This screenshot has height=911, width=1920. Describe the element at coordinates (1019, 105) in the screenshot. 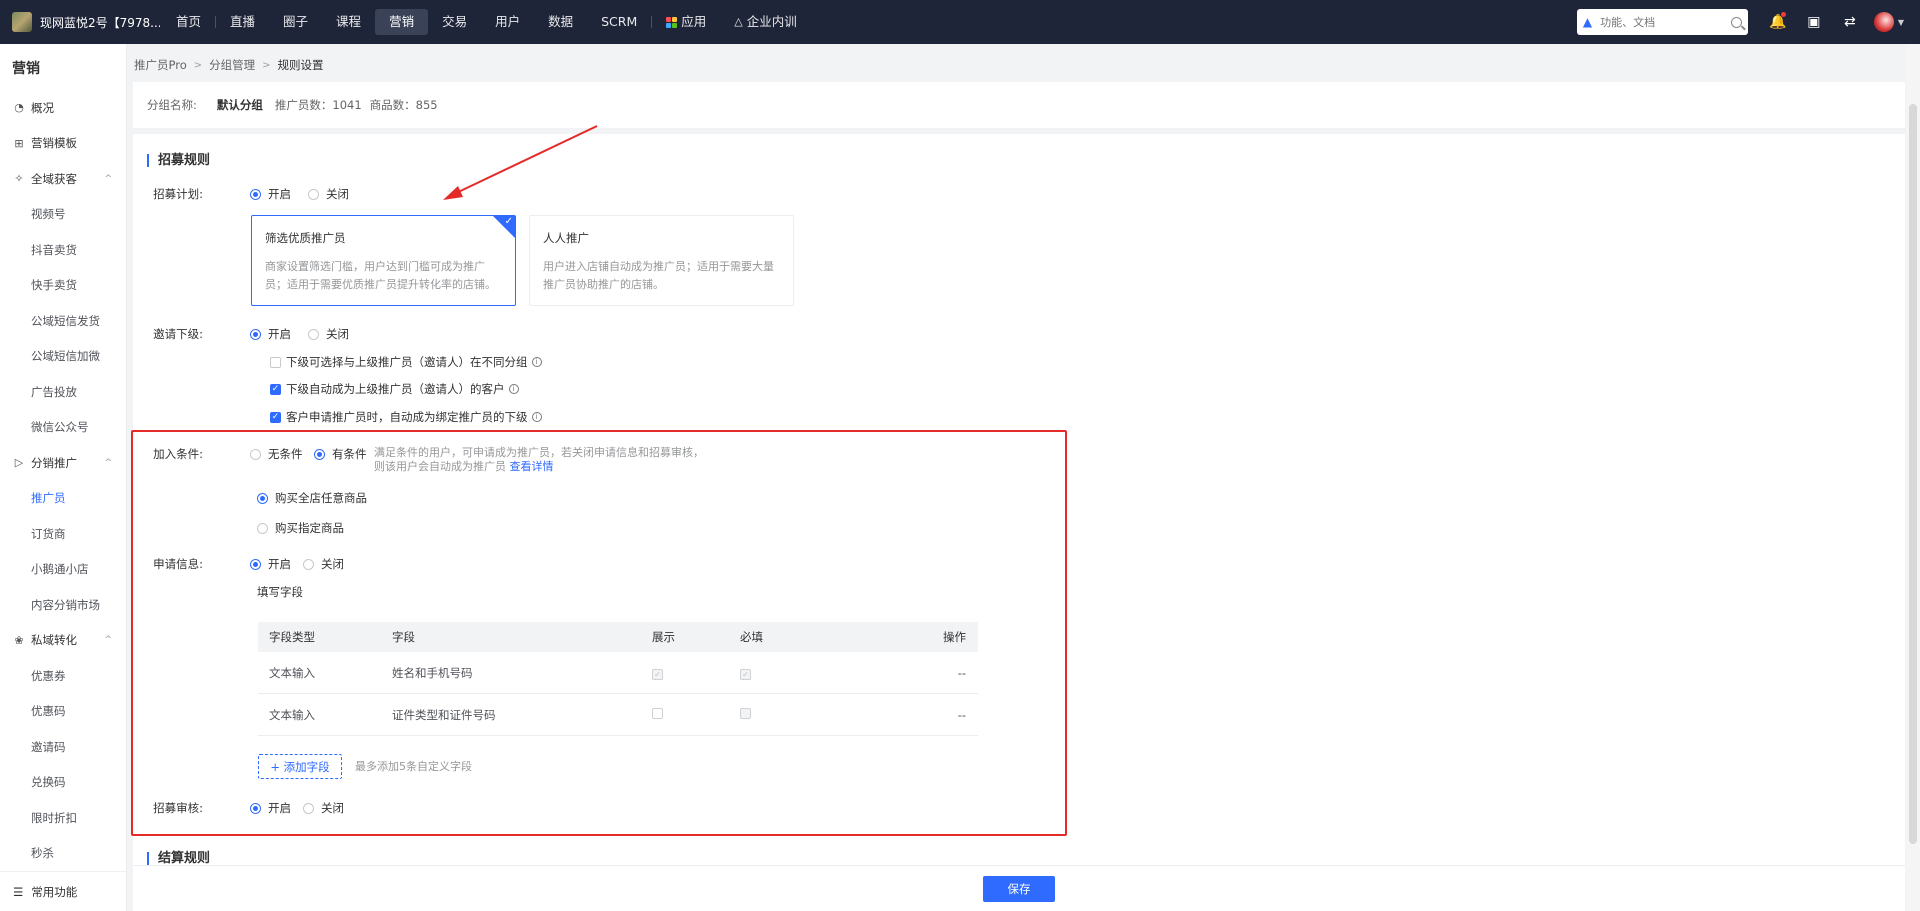

I see `group-info-bar: 分组名称: 默认分组 推广员数：1041 商品数：855` at that location.